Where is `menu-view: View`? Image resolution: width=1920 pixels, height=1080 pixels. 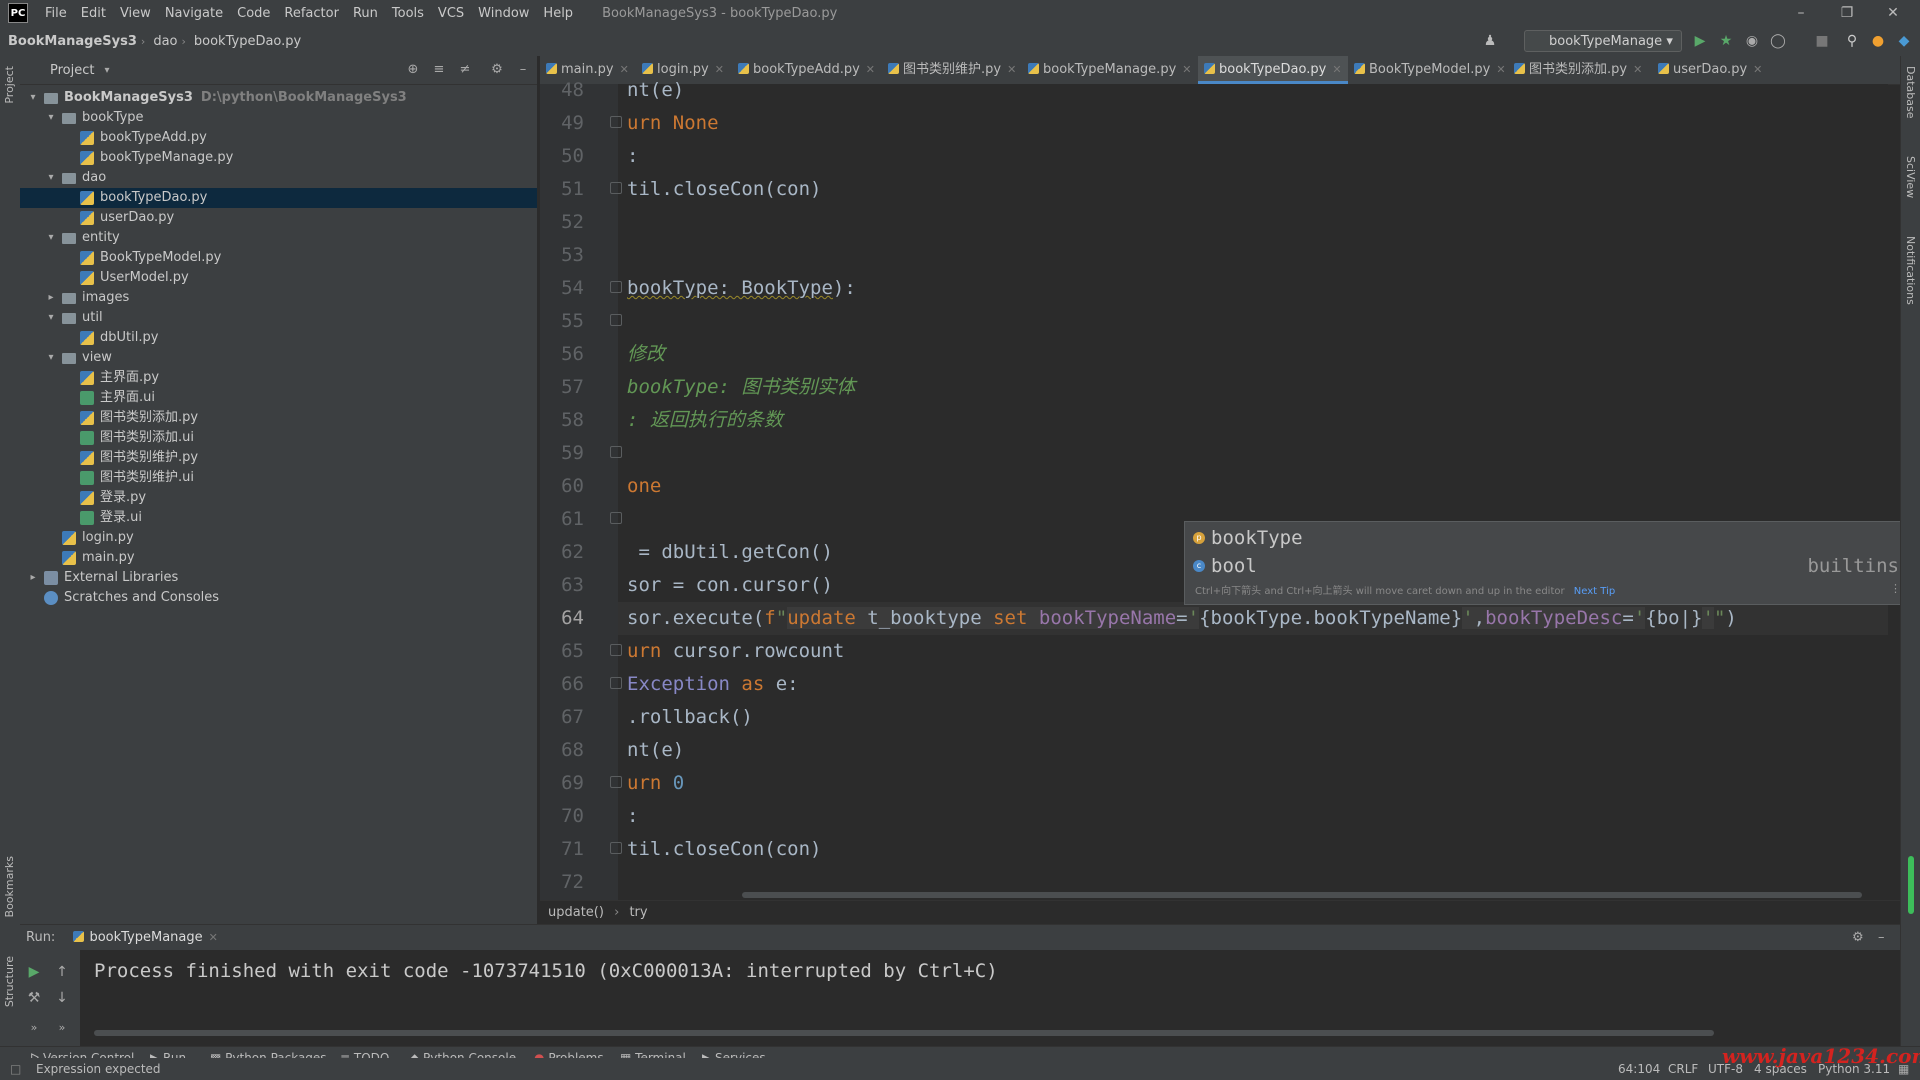
menu-view: View is located at coordinates (135, 13).